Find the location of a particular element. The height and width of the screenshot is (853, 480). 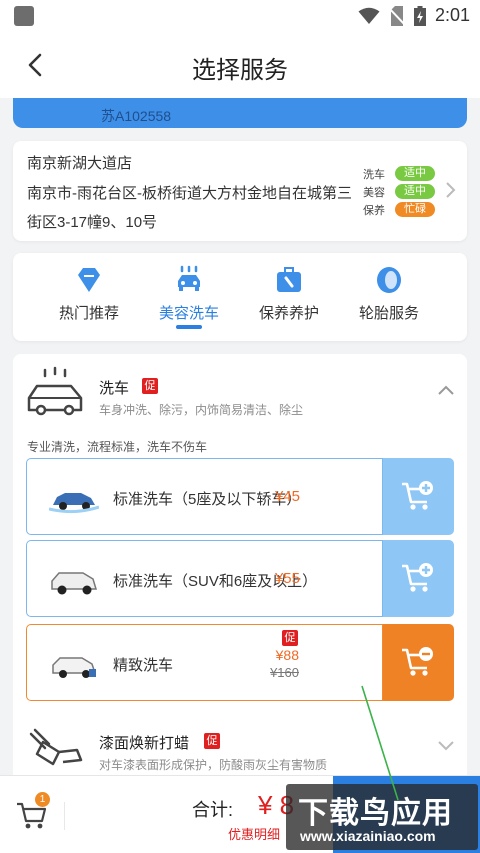

tab-hot-recommend: 热门推荐 is located at coordinates (89, 297).